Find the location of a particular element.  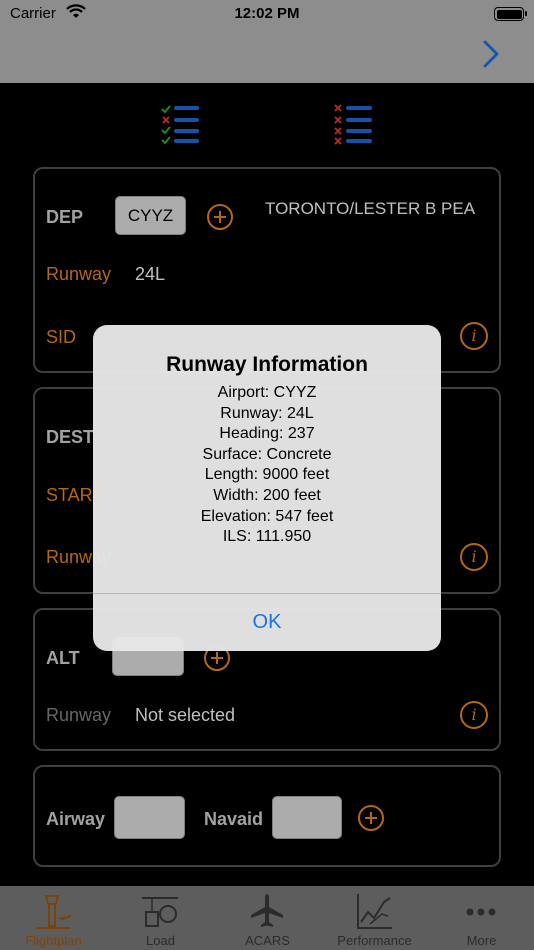

alert-line-surface: Surface: Concrete is located at coordinates (267, 454).